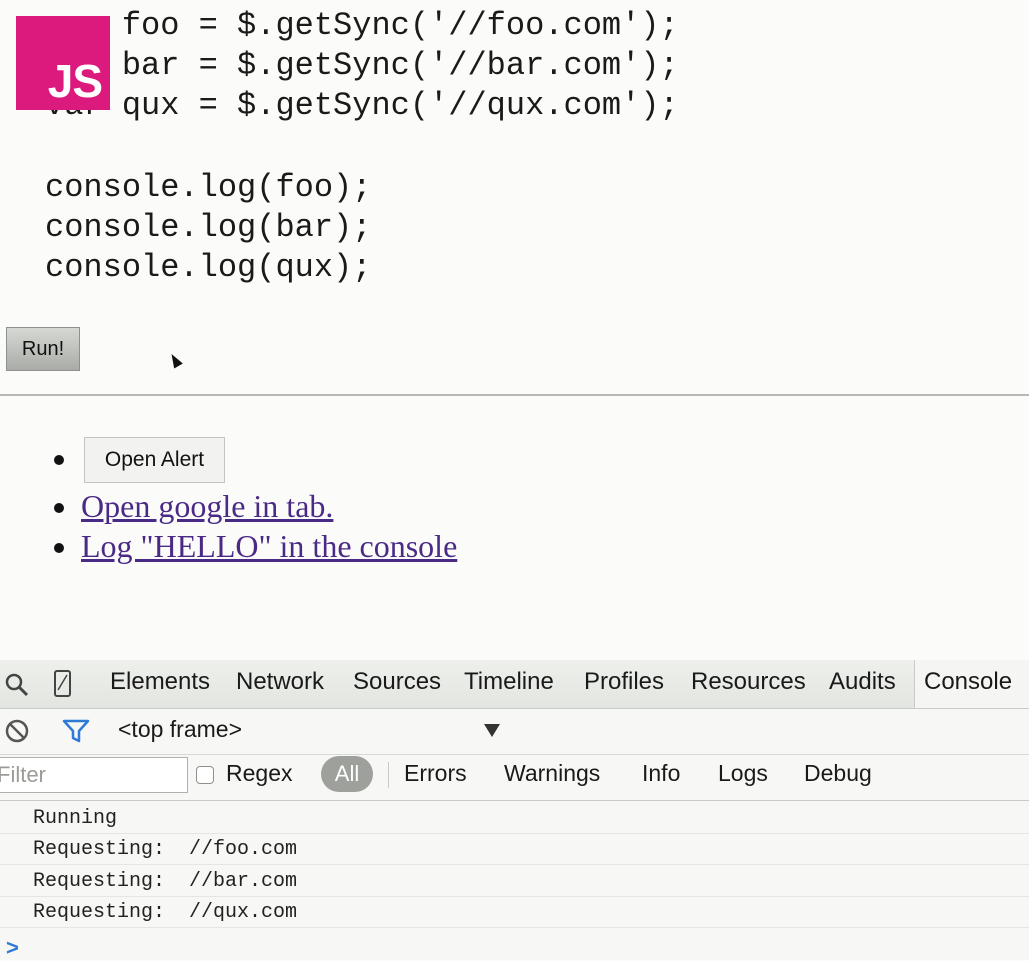 The height and width of the screenshot is (961, 1029). What do you see at coordinates (862, 682) in the screenshot?
I see `tab-audits: Audits` at bounding box center [862, 682].